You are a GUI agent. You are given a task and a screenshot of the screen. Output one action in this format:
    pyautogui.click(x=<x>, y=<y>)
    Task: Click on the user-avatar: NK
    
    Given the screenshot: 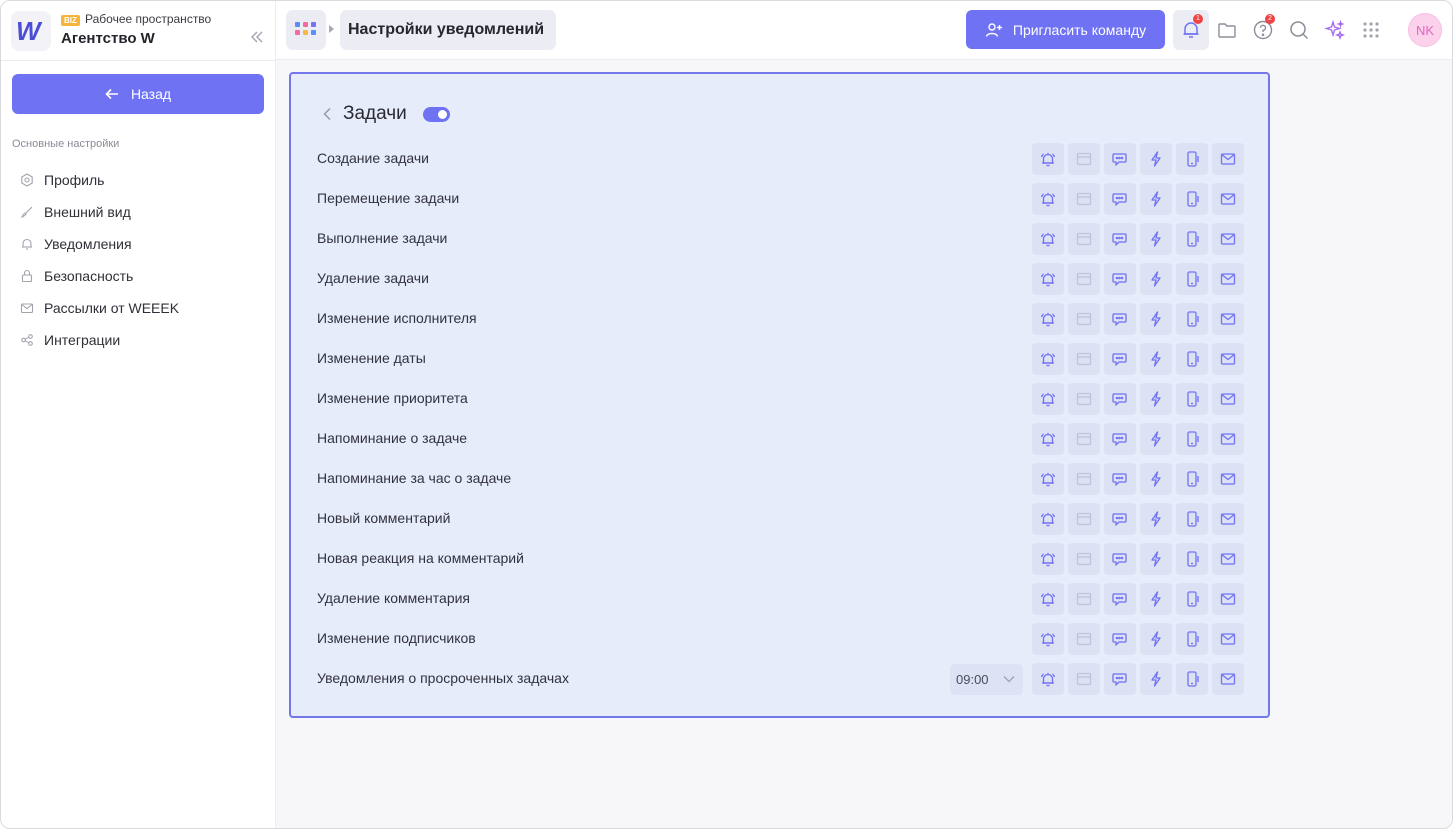 What is the action you would take?
    pyautogui.click(x=1425, y=30)
    